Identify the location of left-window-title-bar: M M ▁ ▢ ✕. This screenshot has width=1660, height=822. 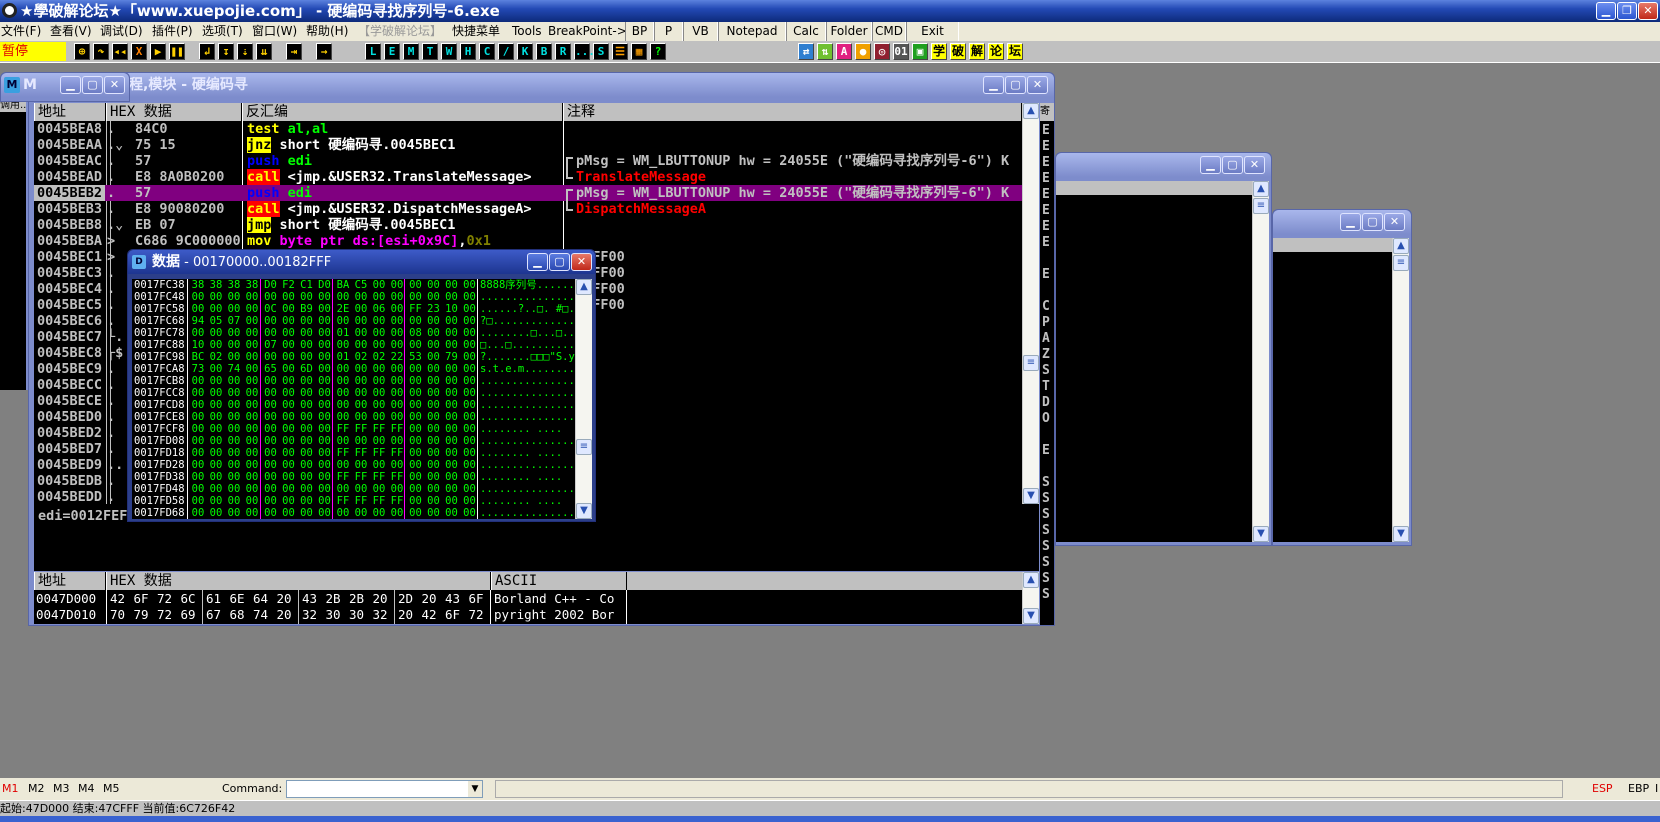
(65, 85).